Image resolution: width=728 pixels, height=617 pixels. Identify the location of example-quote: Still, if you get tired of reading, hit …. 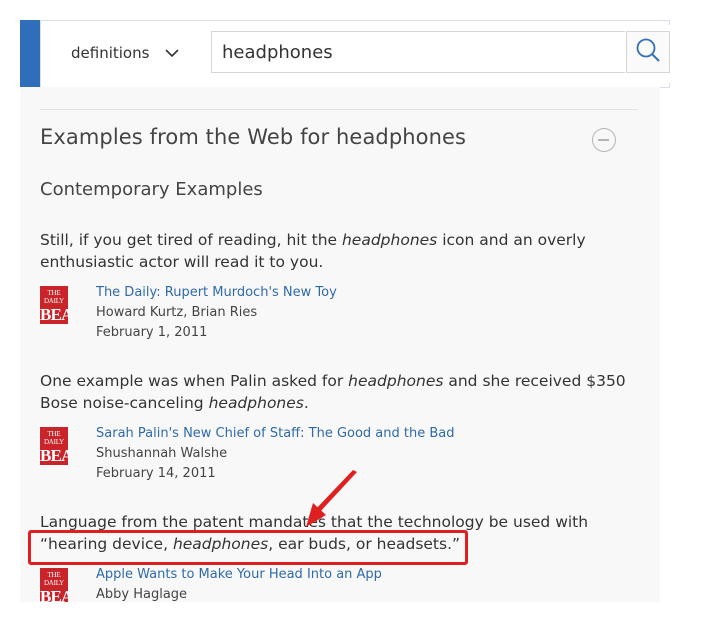
(340, 251).